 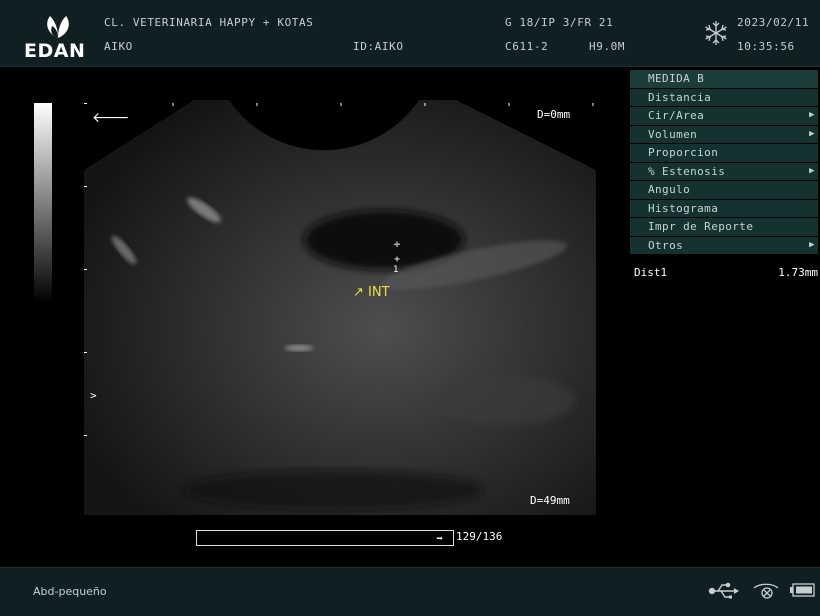 I want to click on exam-time: 10:35:56, so click(x=766, y=46).